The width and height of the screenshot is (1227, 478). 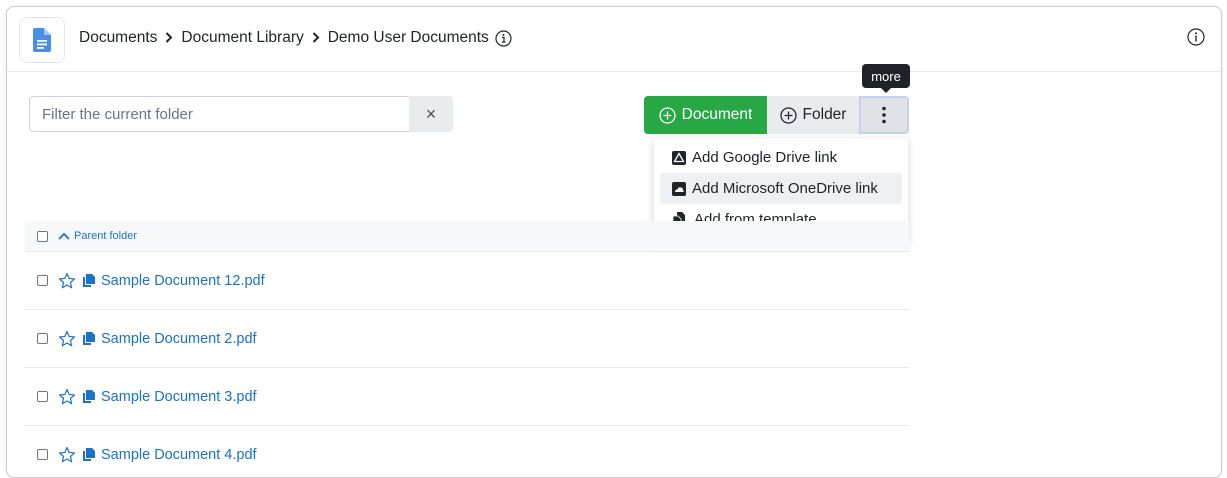 What do you see at coordinates (183, 281) in the screenshot?
I see `file-link: Sample Document 12.pdf` at bounding box center [183, 281].